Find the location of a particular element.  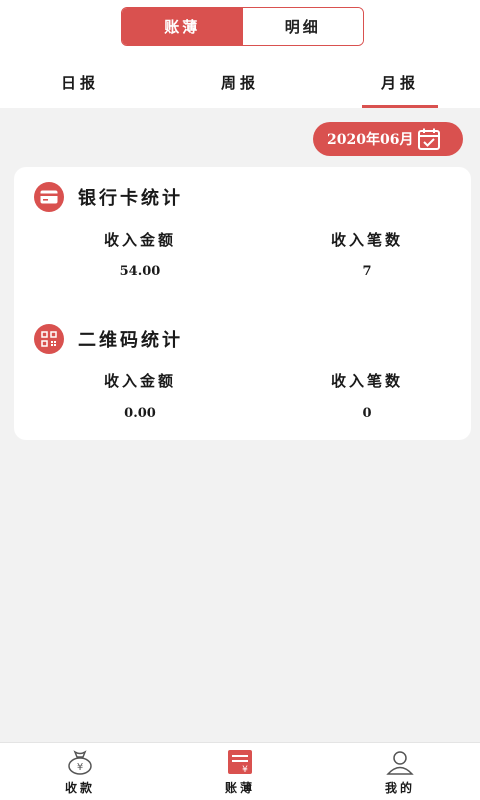

month-picker-value: 2020年06月 is located at coordinates (370, 140).